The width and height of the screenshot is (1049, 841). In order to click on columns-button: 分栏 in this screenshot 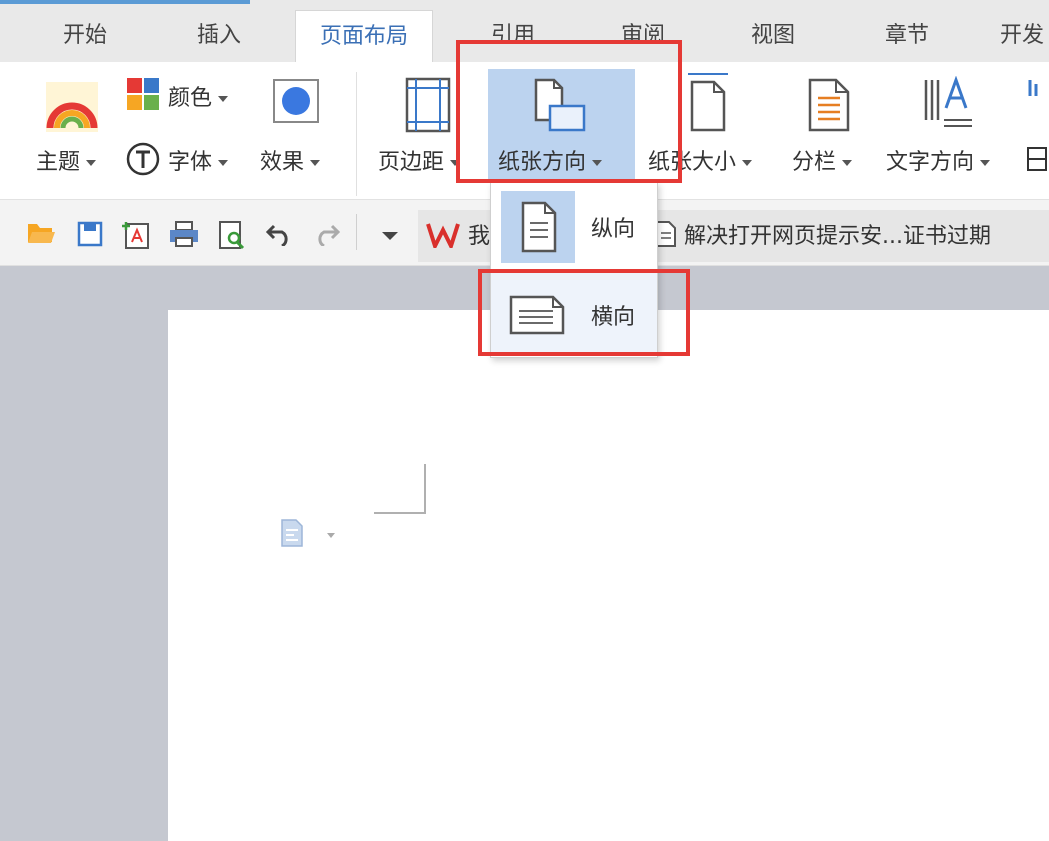, I will do `click(822, 160)`.